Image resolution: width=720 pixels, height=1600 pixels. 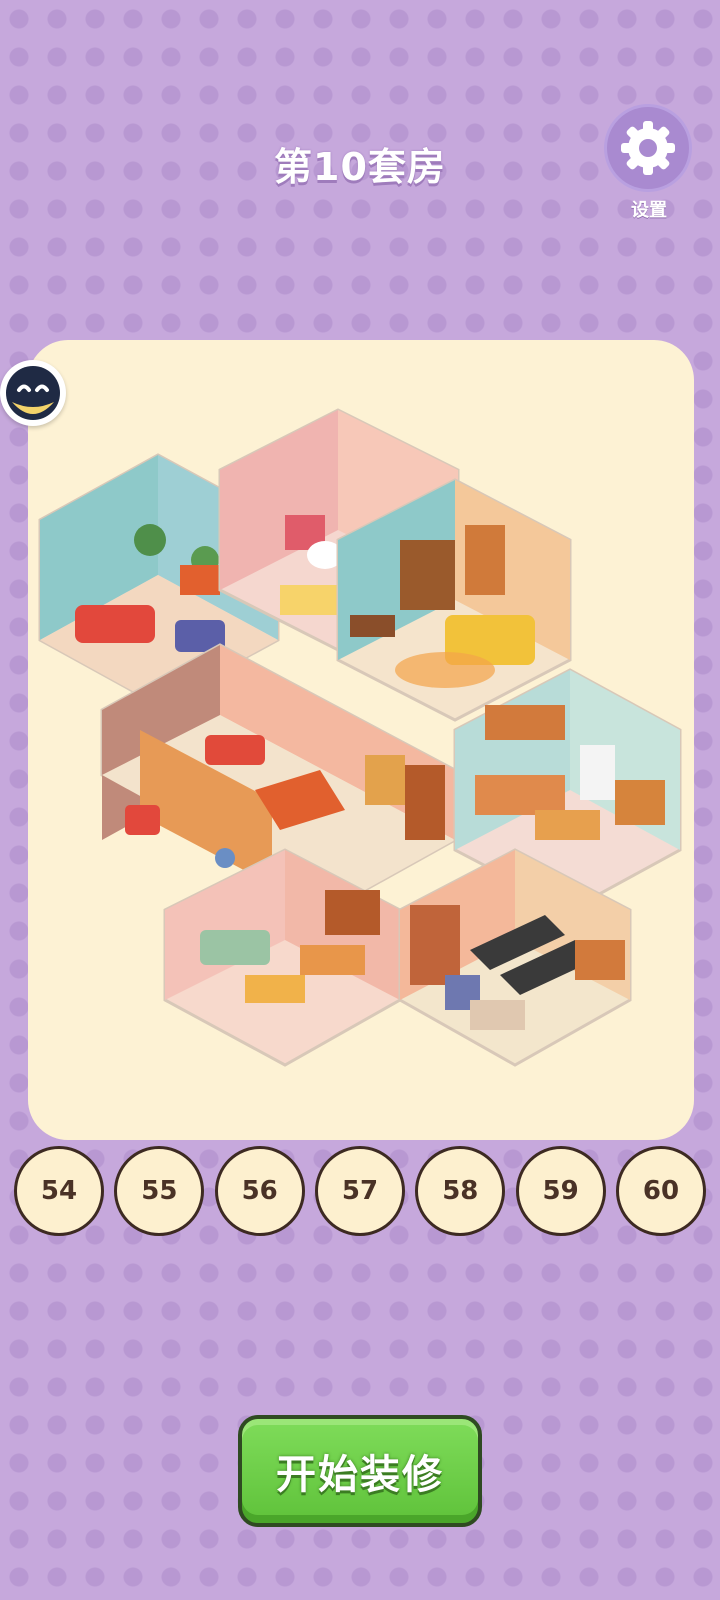 I want to click on level-selector: 54 55 56 57 58 59 60, so click(x=360, y=1193).